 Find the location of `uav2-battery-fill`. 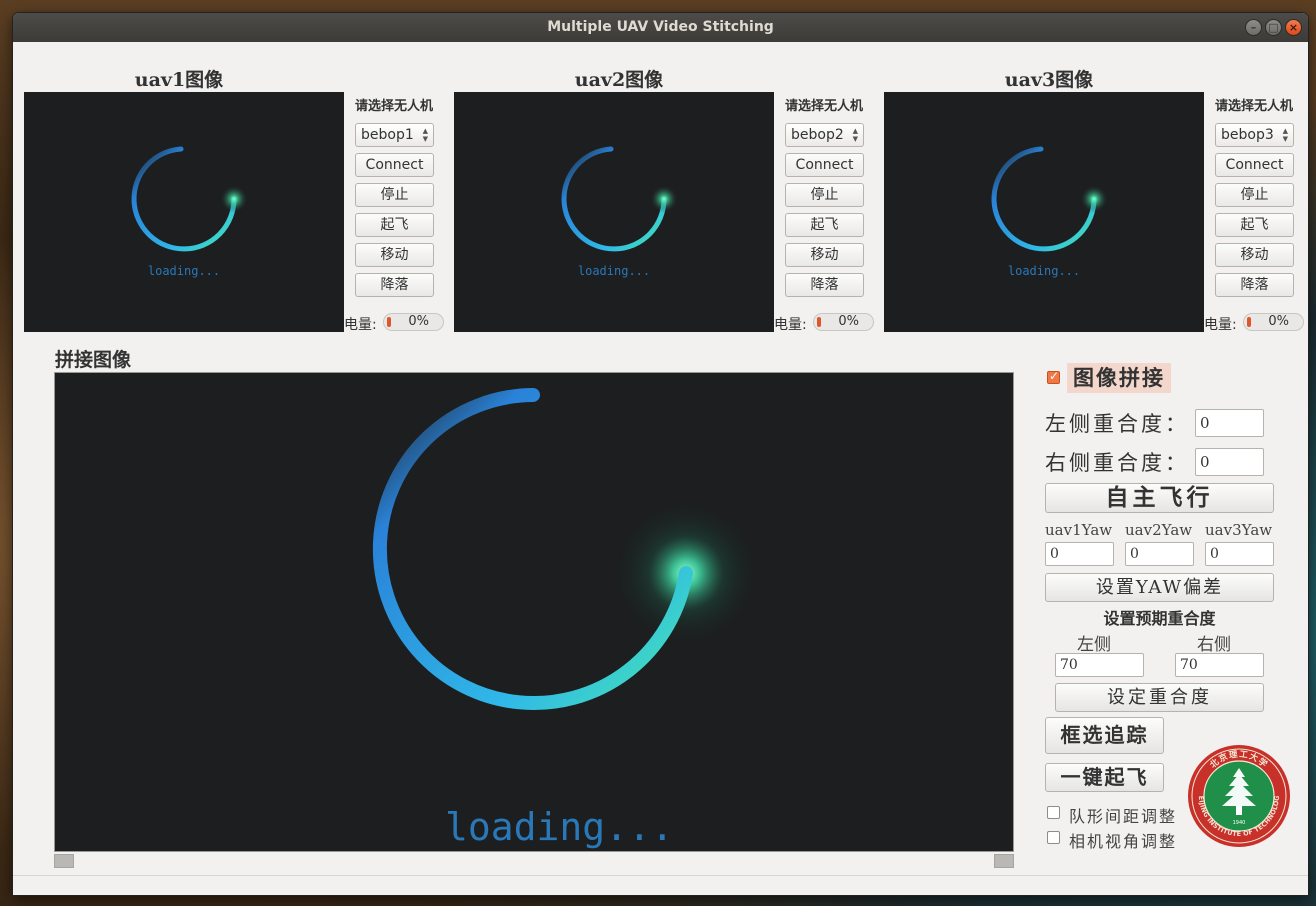

uav2-battery-fill is located at coordinates (819, 322).